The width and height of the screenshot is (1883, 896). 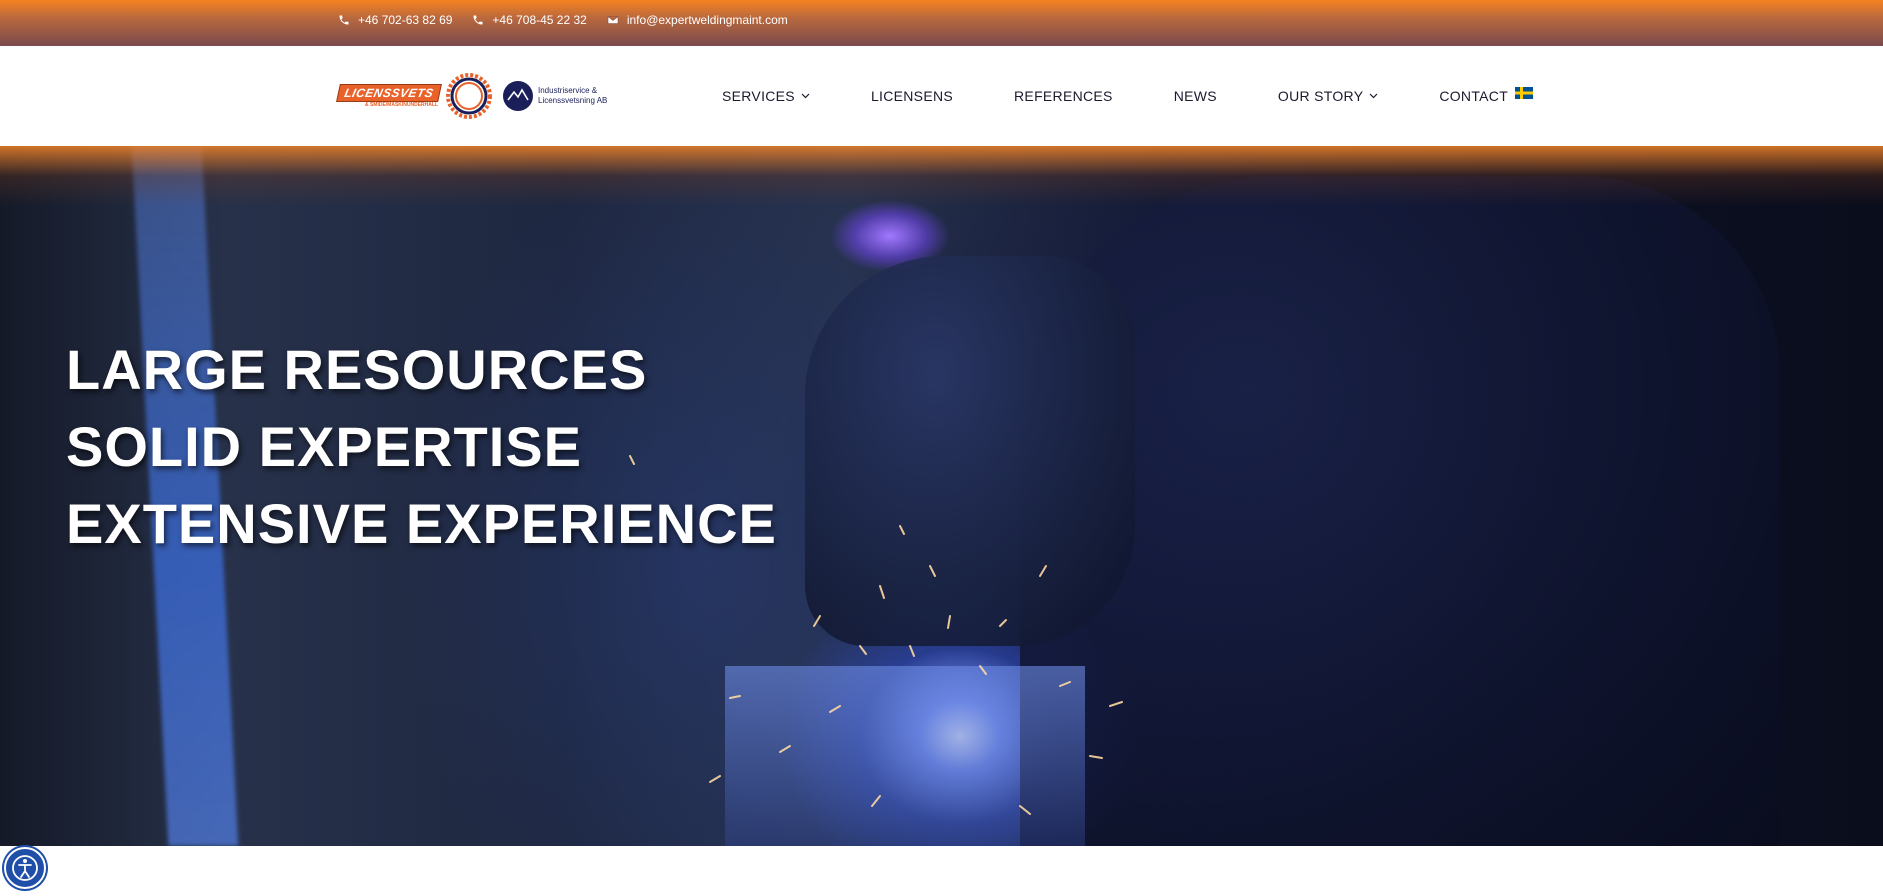 I want to click on envelope-icon, so click(x=613, y=20).